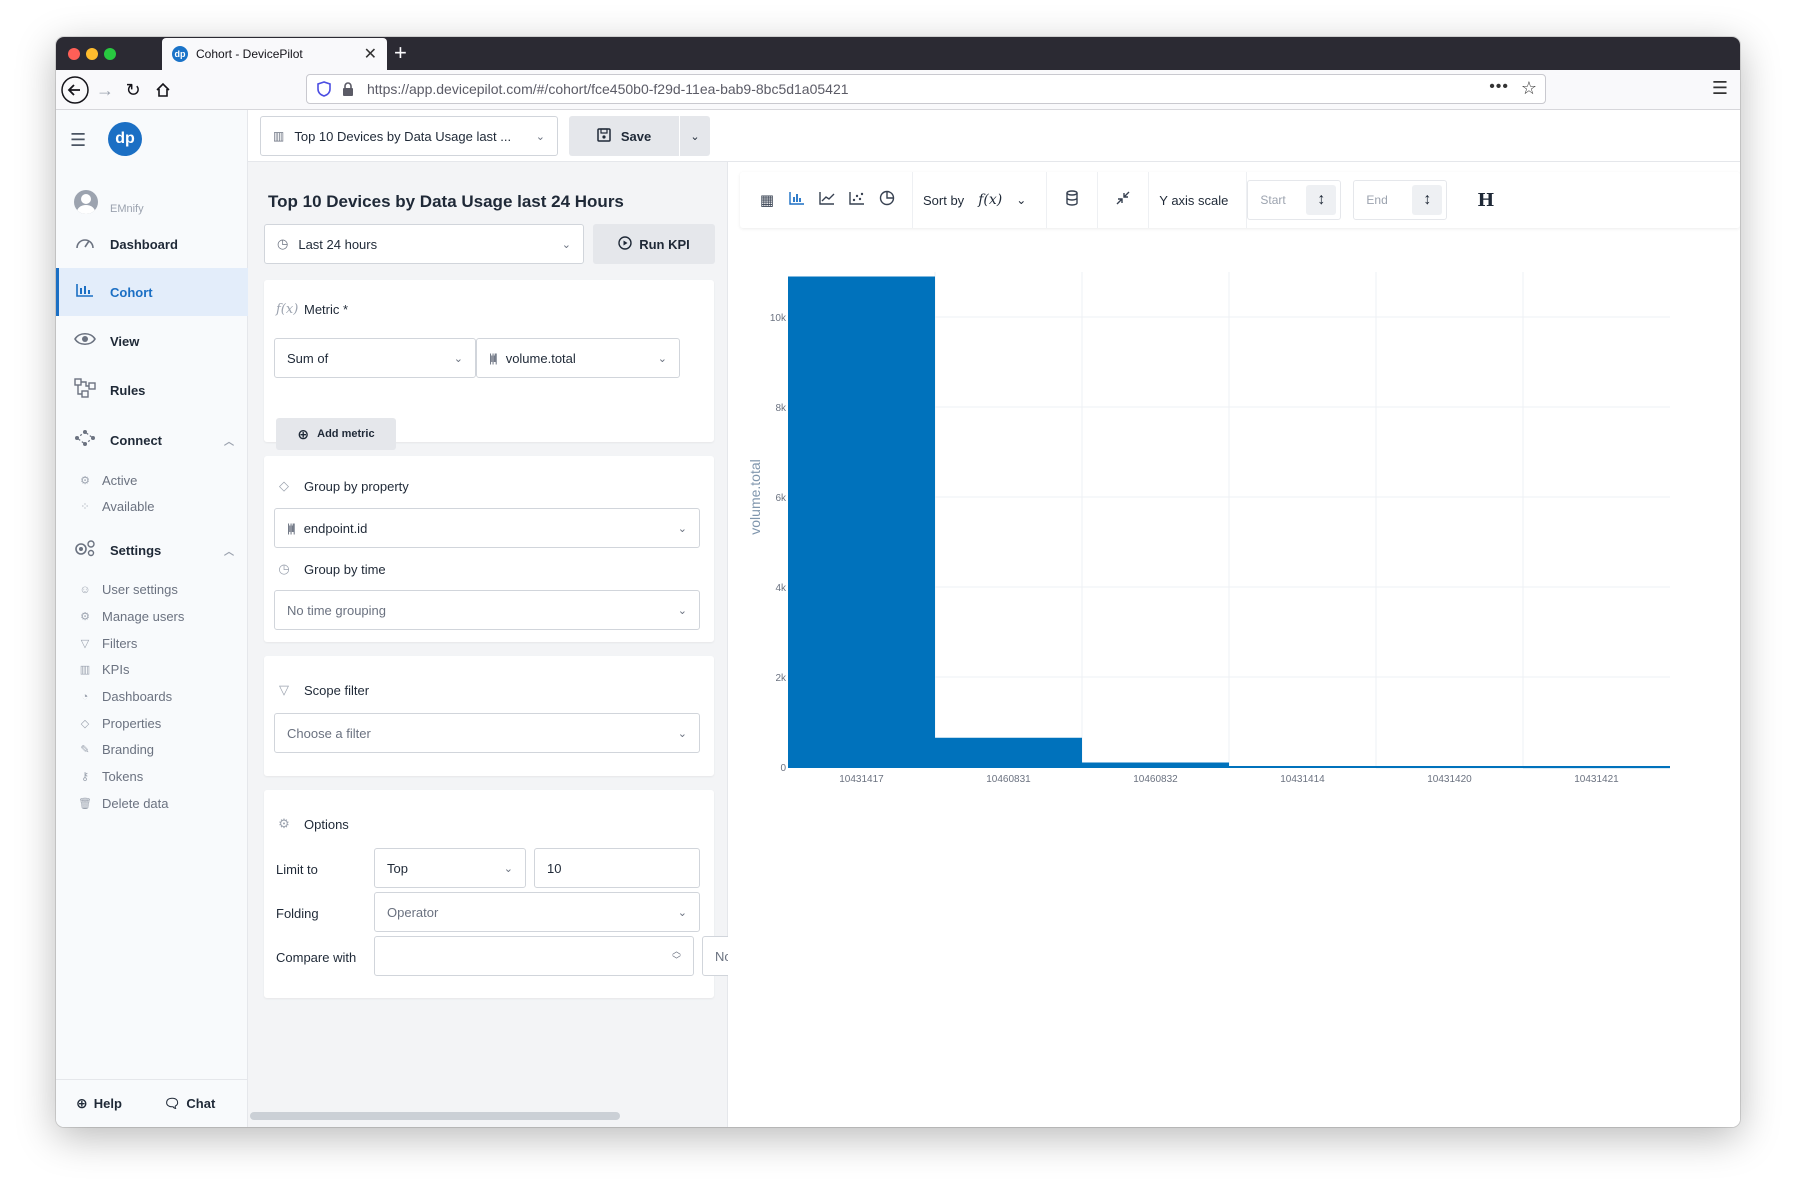 This screenshot has height=1201, width=1795. What do you see at coordinates (143, 616) in the screenshot?
I see `subitem-label: Manage users` at bounding box center [143, 616].